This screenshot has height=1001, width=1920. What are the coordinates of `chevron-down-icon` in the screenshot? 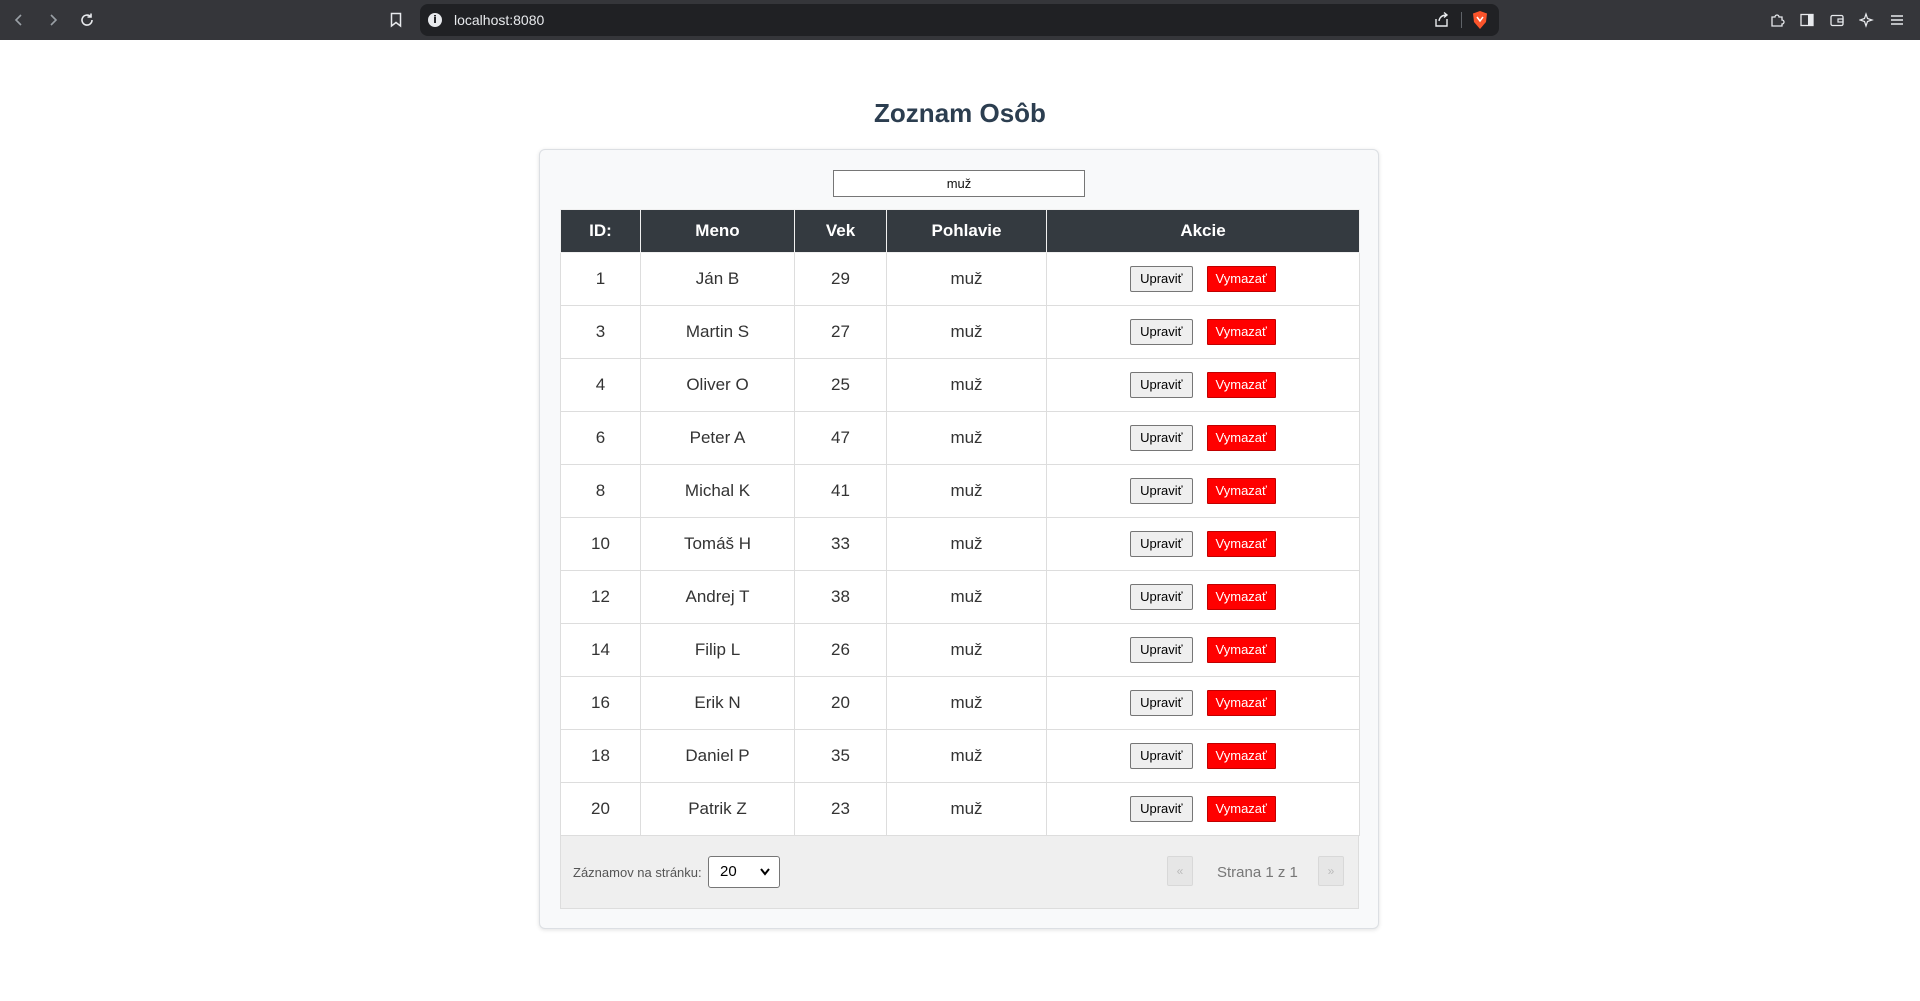 It's located at (765, 877).